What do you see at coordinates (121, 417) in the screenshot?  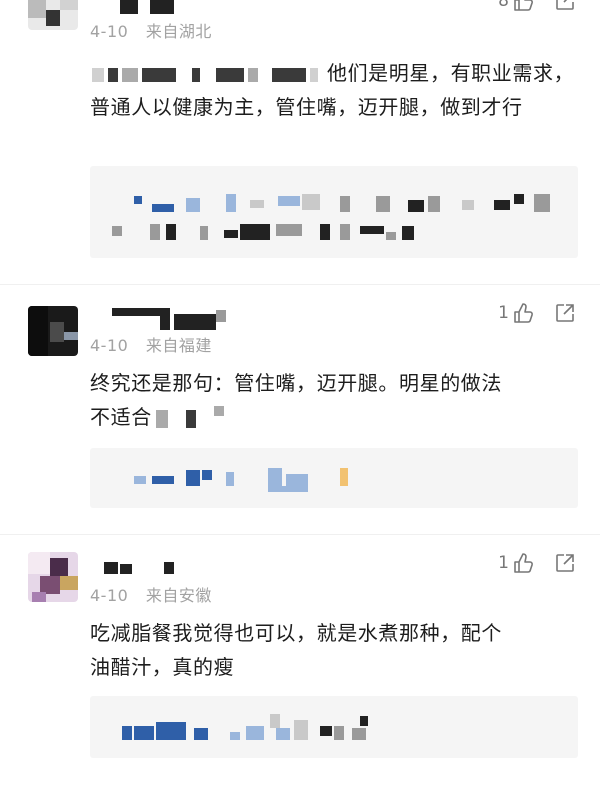 I see `comment-body-fragment: 不适合` at bounding box center [121, 417].